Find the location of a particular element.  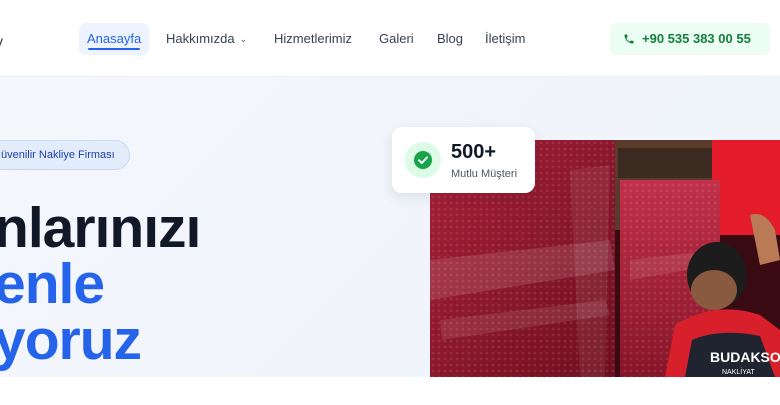

site-logo: y is located at coordinates (1, 41).